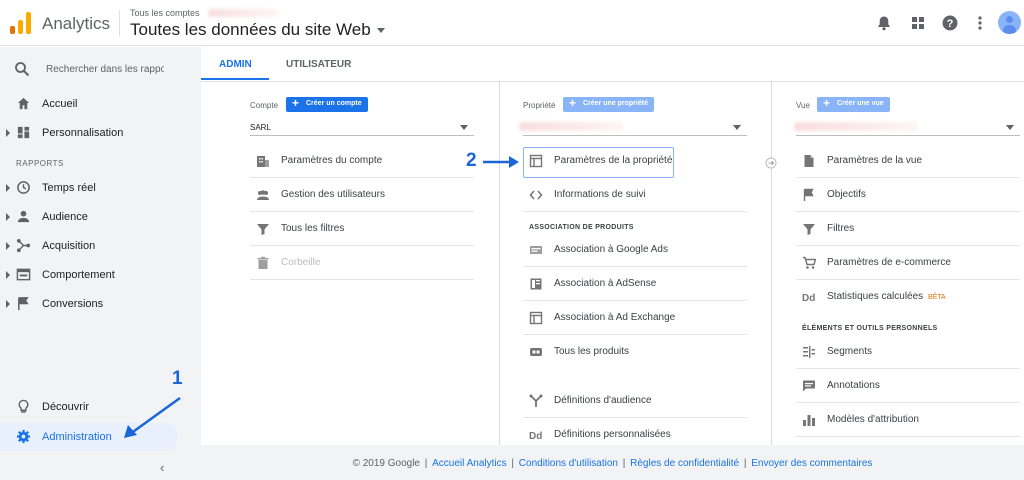  Describe the element at coordinates (235, 79) in the screenshot. I see `tab-active-indicator` at that location.